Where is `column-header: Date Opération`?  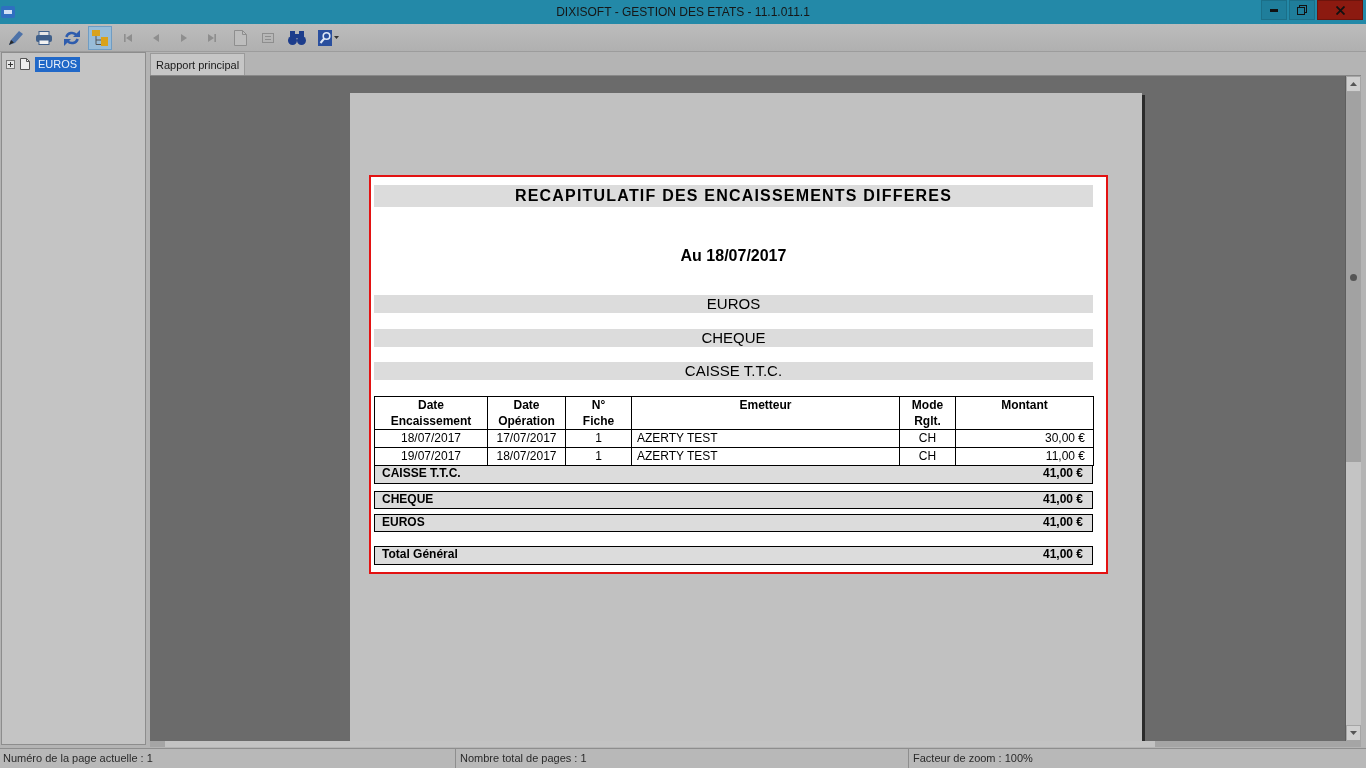 column-header: Date Opération is located at coordinates (526, 413).